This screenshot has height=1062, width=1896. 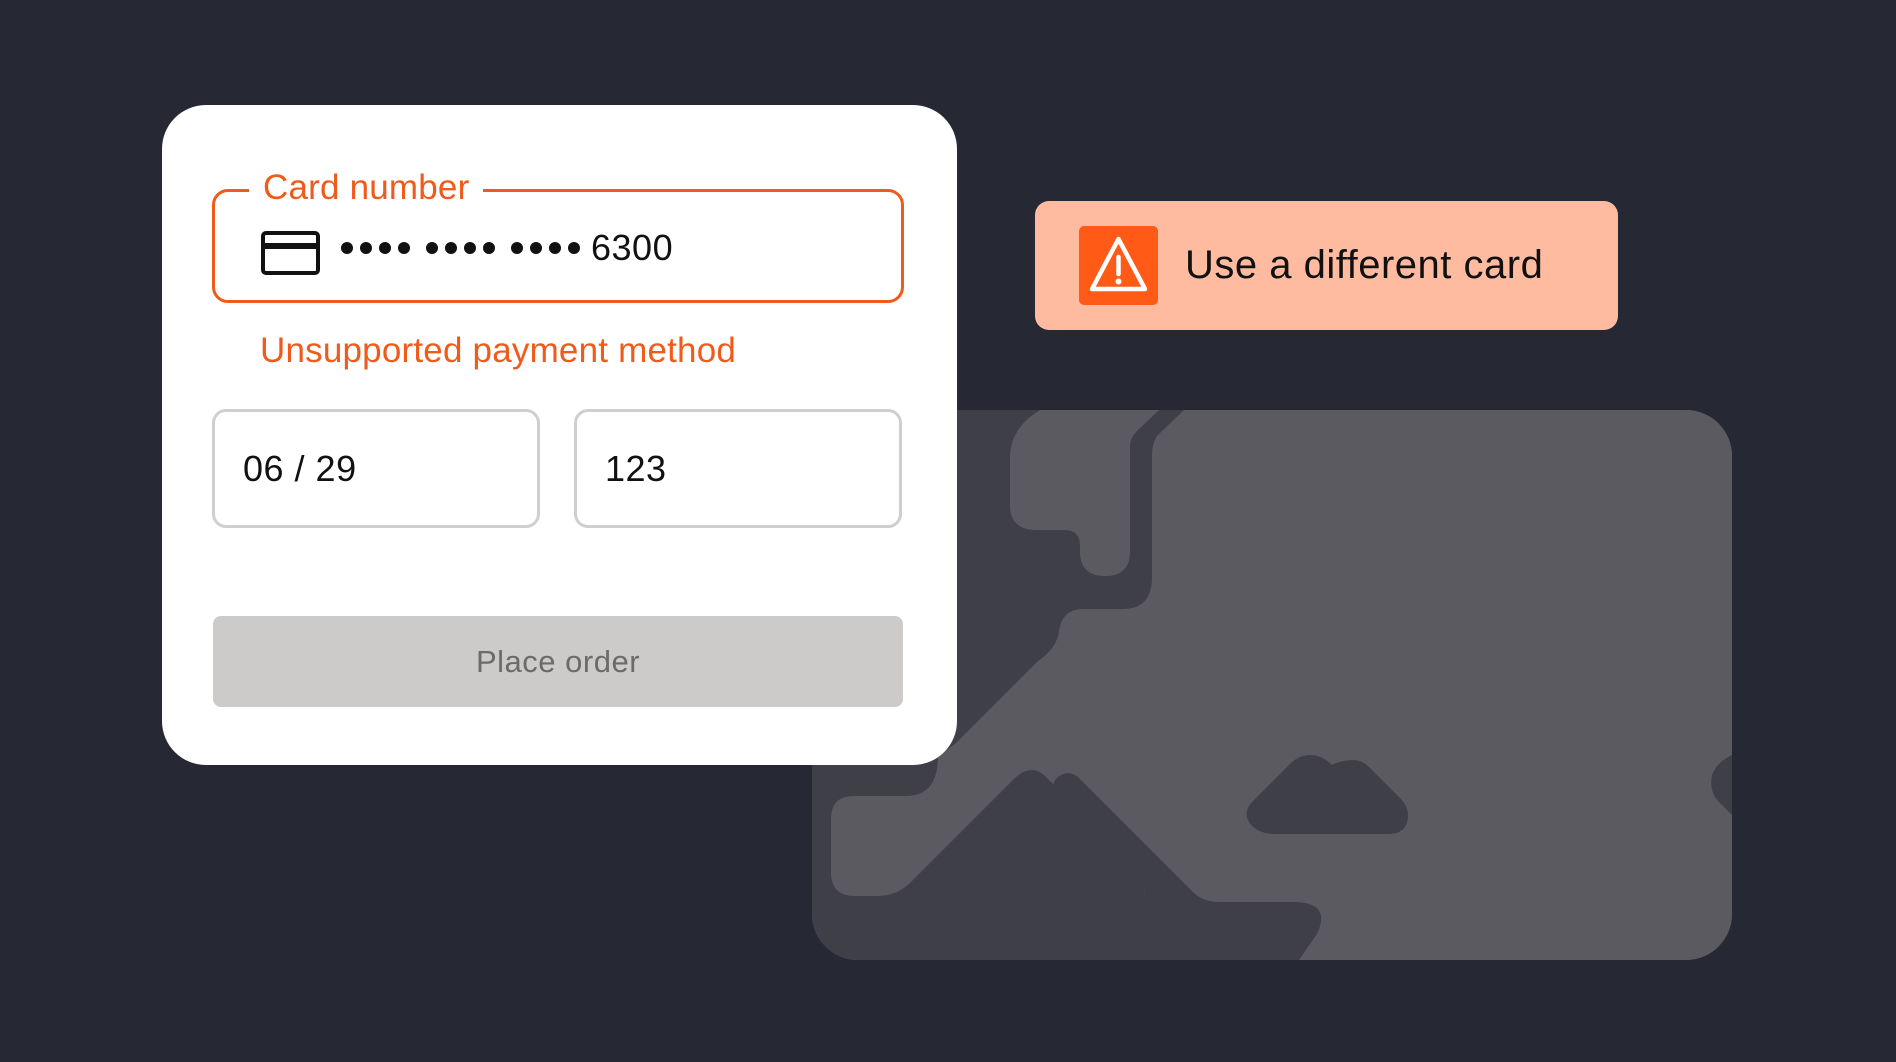 What do you see at coordinates (376, 468) in the screenshot?
I see `expiry-date-field: 06 / 29` at bounding box center [376, 468].